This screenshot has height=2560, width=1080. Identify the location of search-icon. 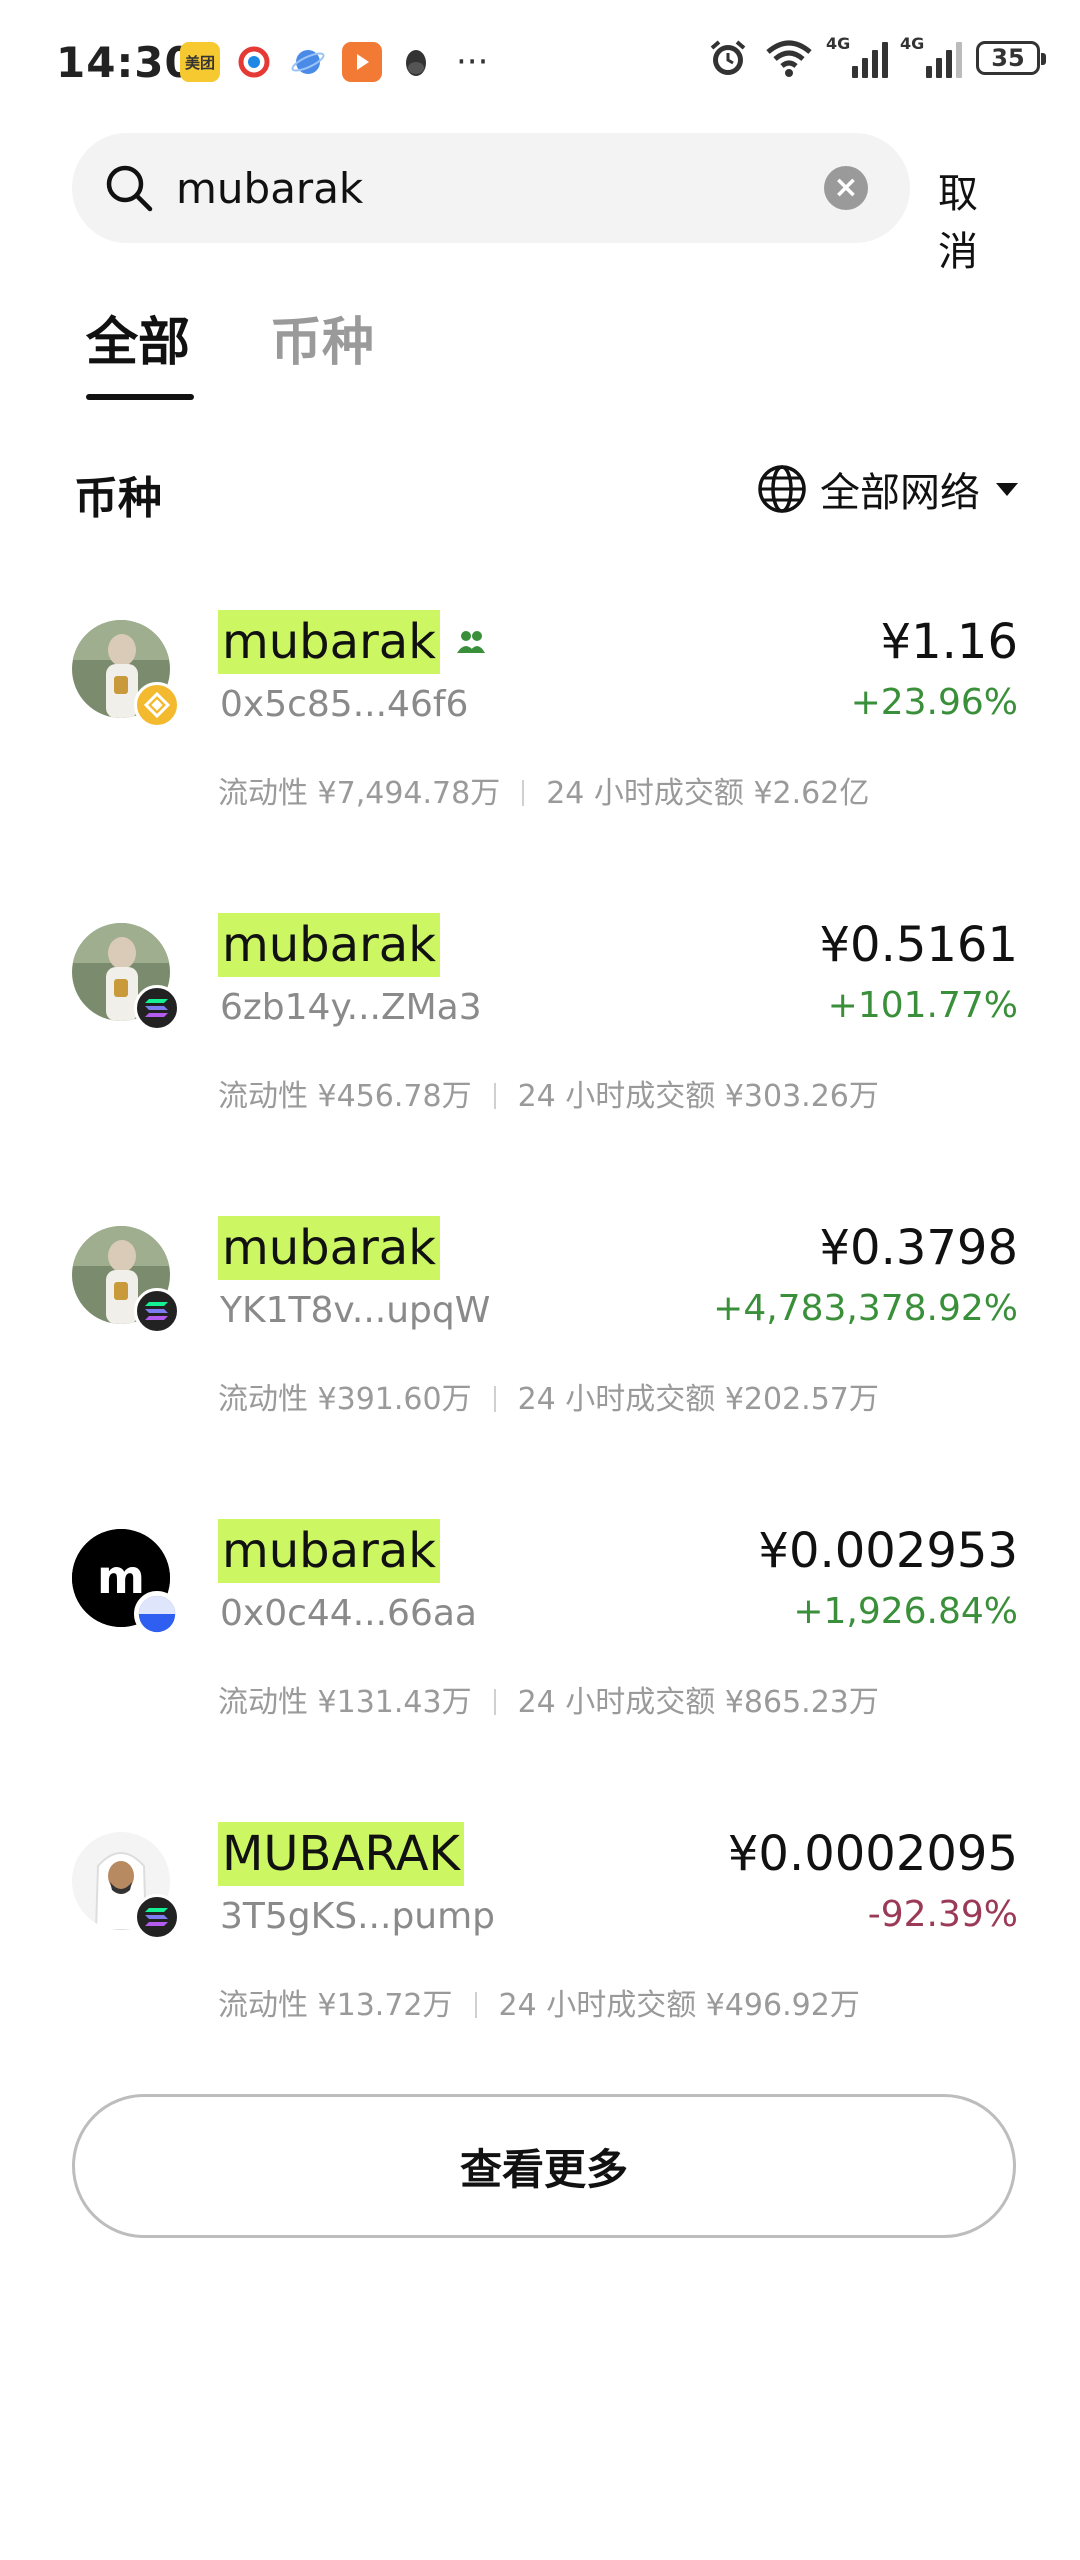
(129, 188).